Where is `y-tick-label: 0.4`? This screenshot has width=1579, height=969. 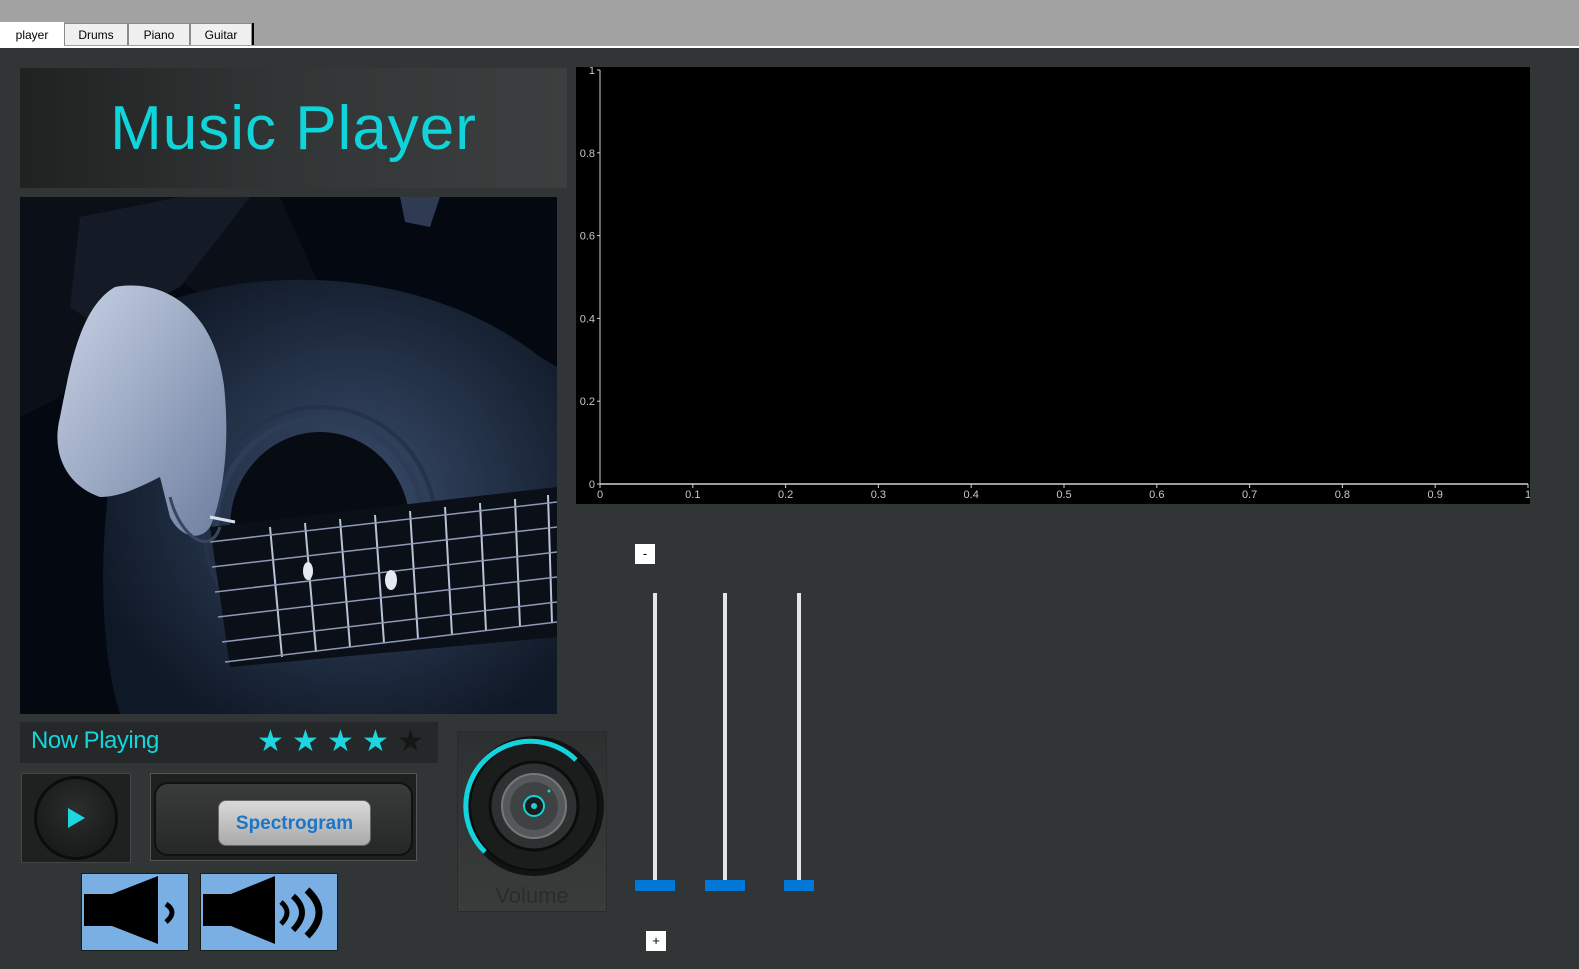 y-tick-label: 0.4 is located at coordinates (587, 319).